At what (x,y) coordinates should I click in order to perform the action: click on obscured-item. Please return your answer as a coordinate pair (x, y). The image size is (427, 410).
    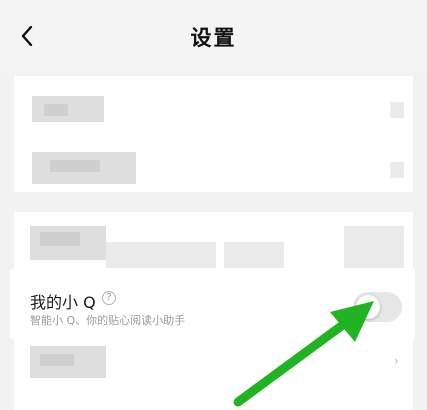
    Looking at the image, I should click on (68, 109).